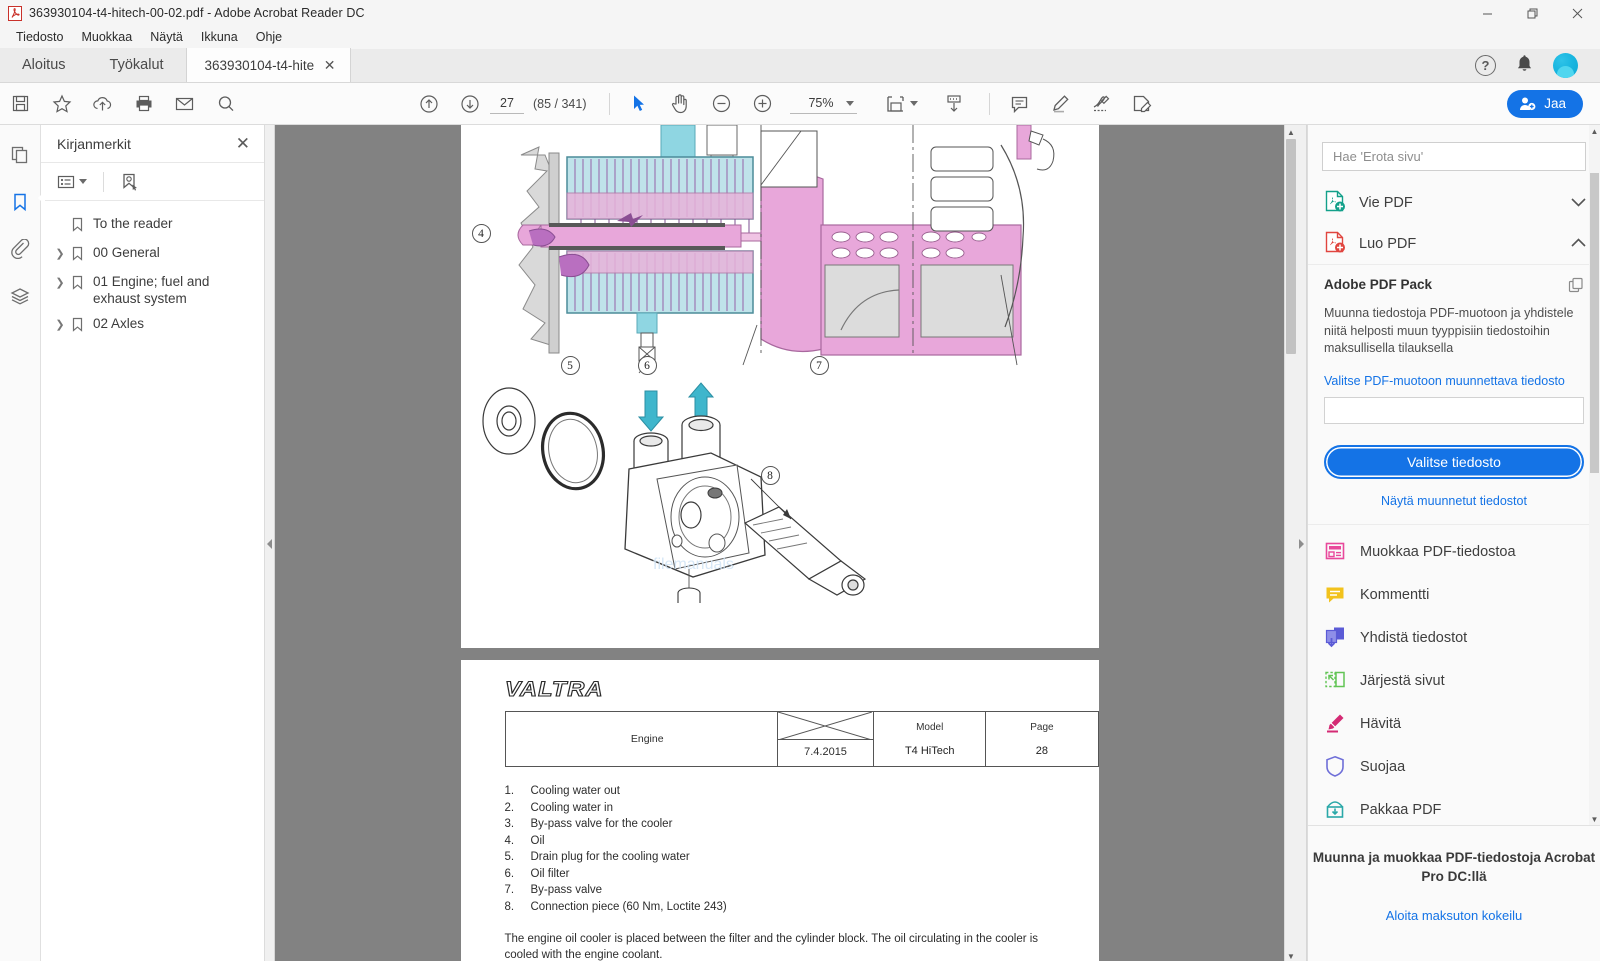 This screenshot has width=1600, height=961. Describe the element at coordinates (136, 65) in the screenshot. I see `tab-tools: Työkalut` at that location.